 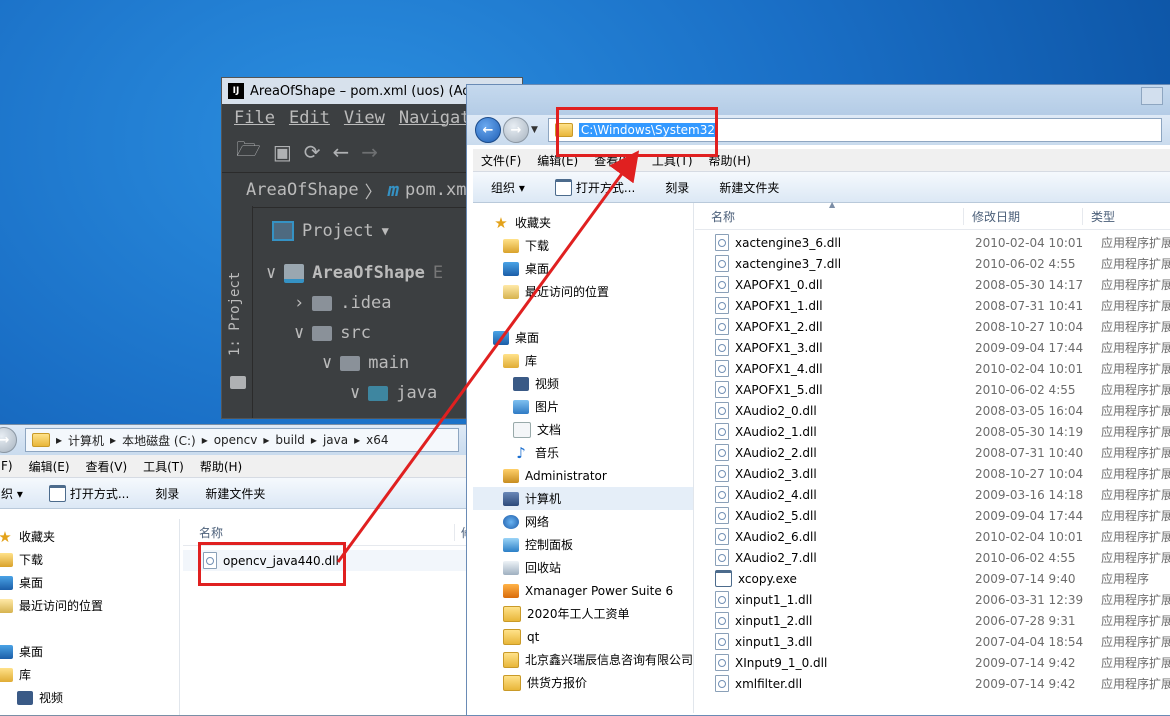 I want to click on back-button: ←, so click(x=488, y=130).